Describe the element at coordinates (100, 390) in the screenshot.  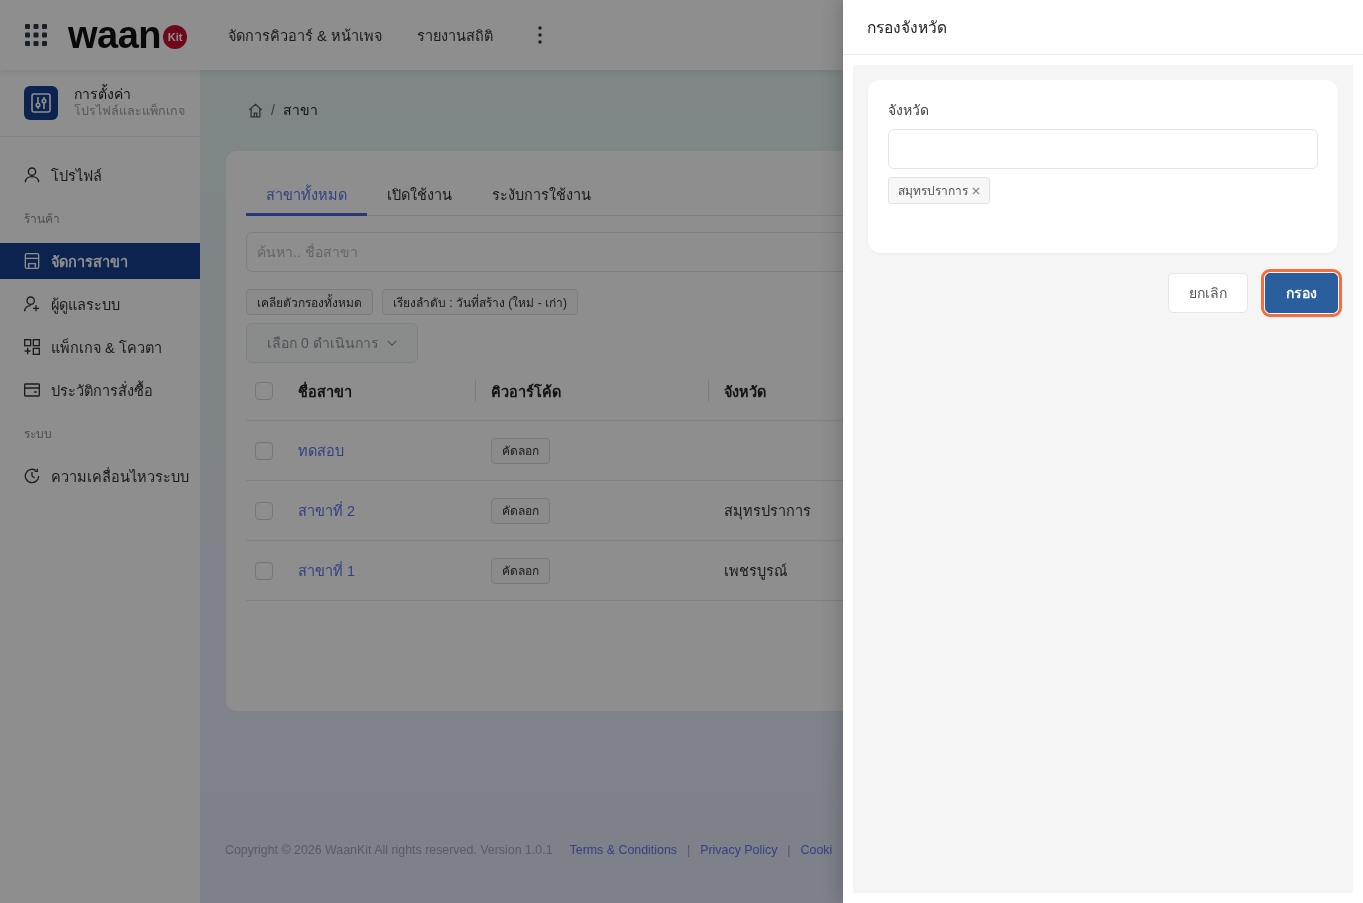
I see `sidebar-item: ประวัติการสั่งซื้อ` at that location.